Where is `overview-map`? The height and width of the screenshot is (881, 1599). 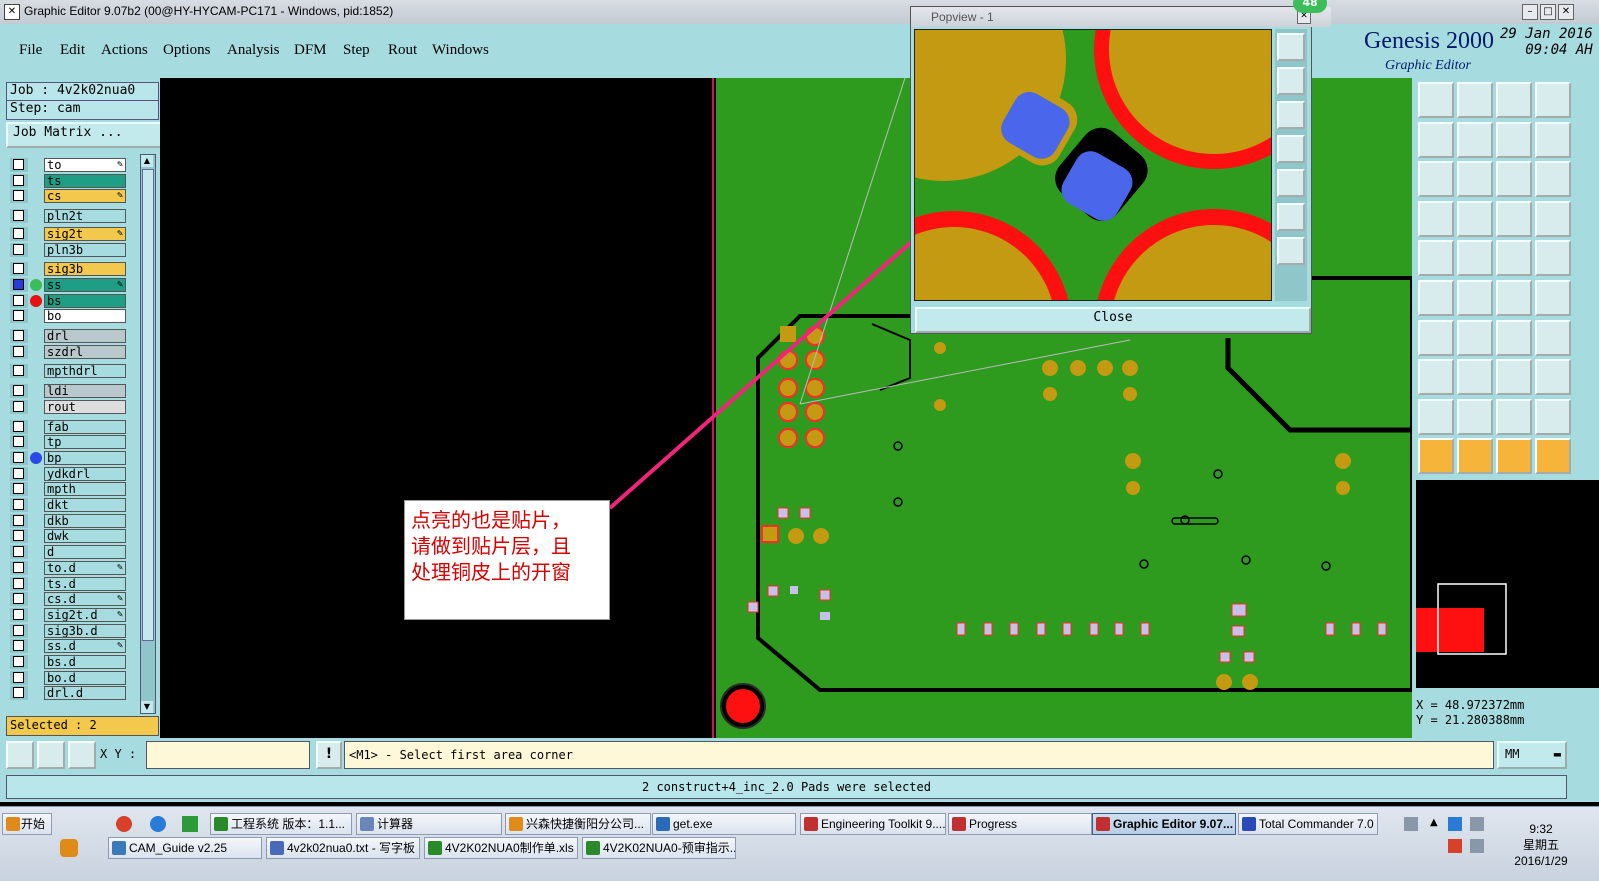 overview-map is located at coordinates (1507, 601).